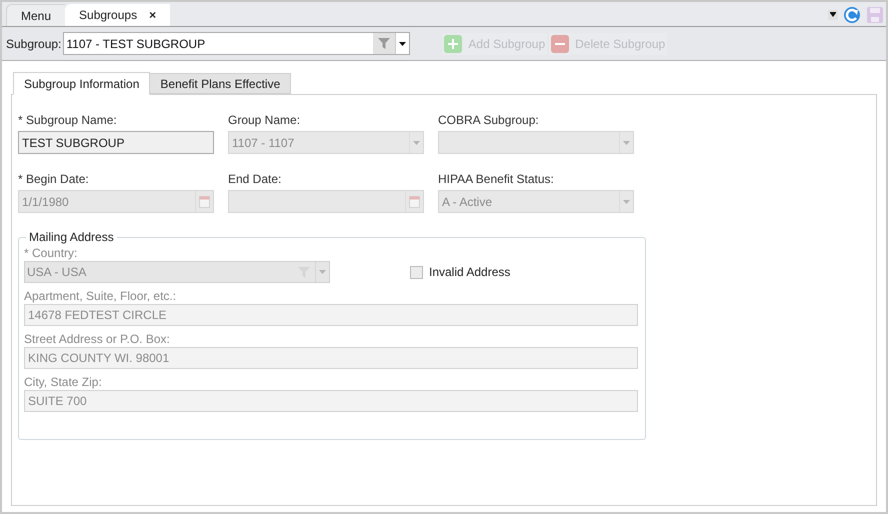 The image size is (888, 514). What do you see at coordinates (81, 83) in the screenshot?
I see `form-tab: Subgroup Information` at bounding box center [81, 83].